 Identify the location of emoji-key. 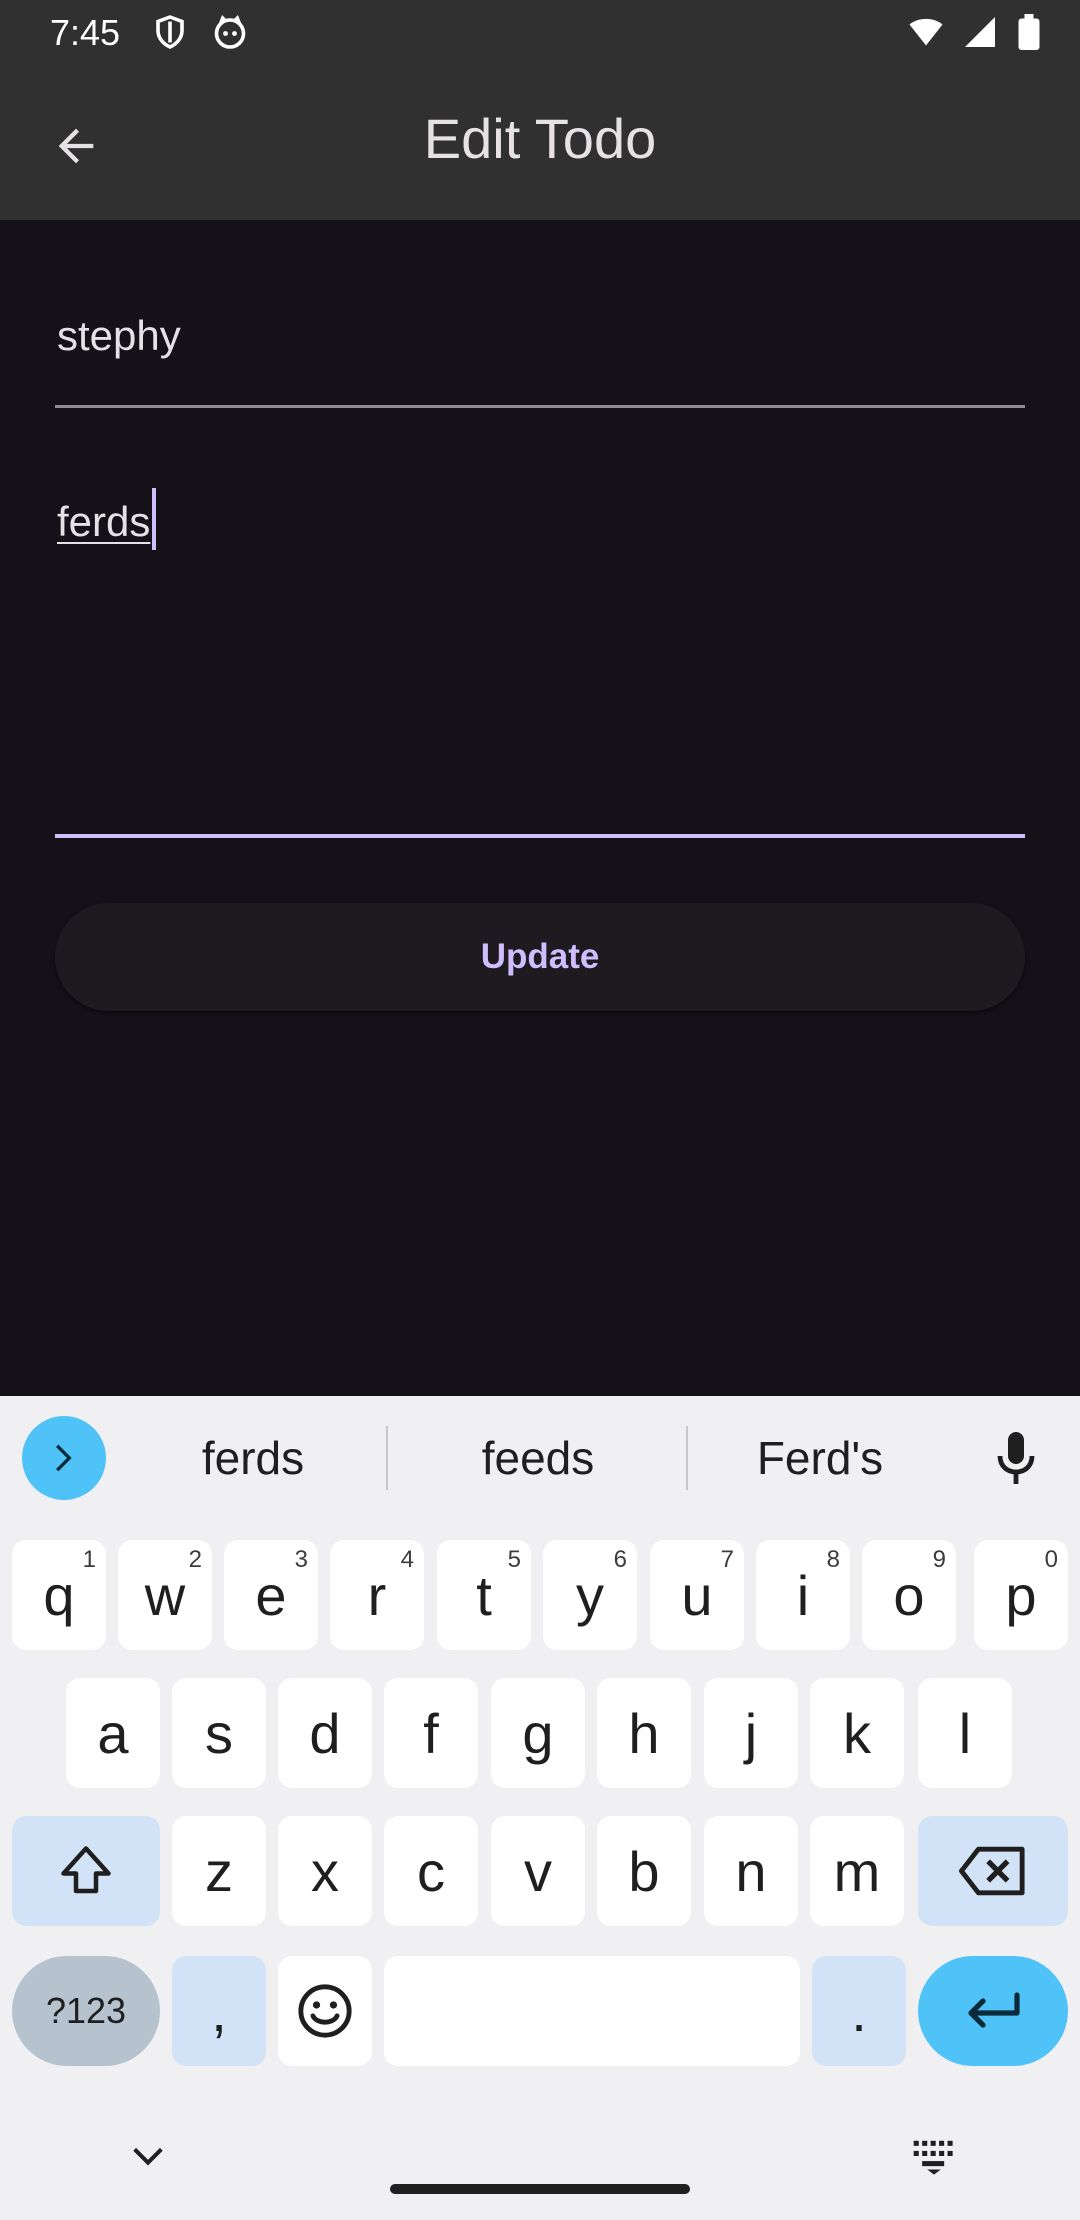
(325, 2011).